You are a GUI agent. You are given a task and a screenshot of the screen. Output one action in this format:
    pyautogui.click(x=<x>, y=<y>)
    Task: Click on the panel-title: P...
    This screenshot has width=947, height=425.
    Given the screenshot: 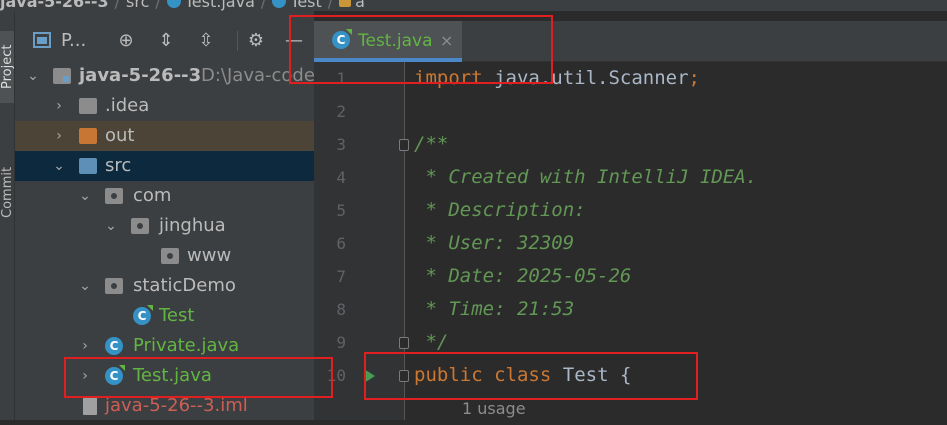 What is the action you would take?
    pyautogui.click(x=73, y=41)
    